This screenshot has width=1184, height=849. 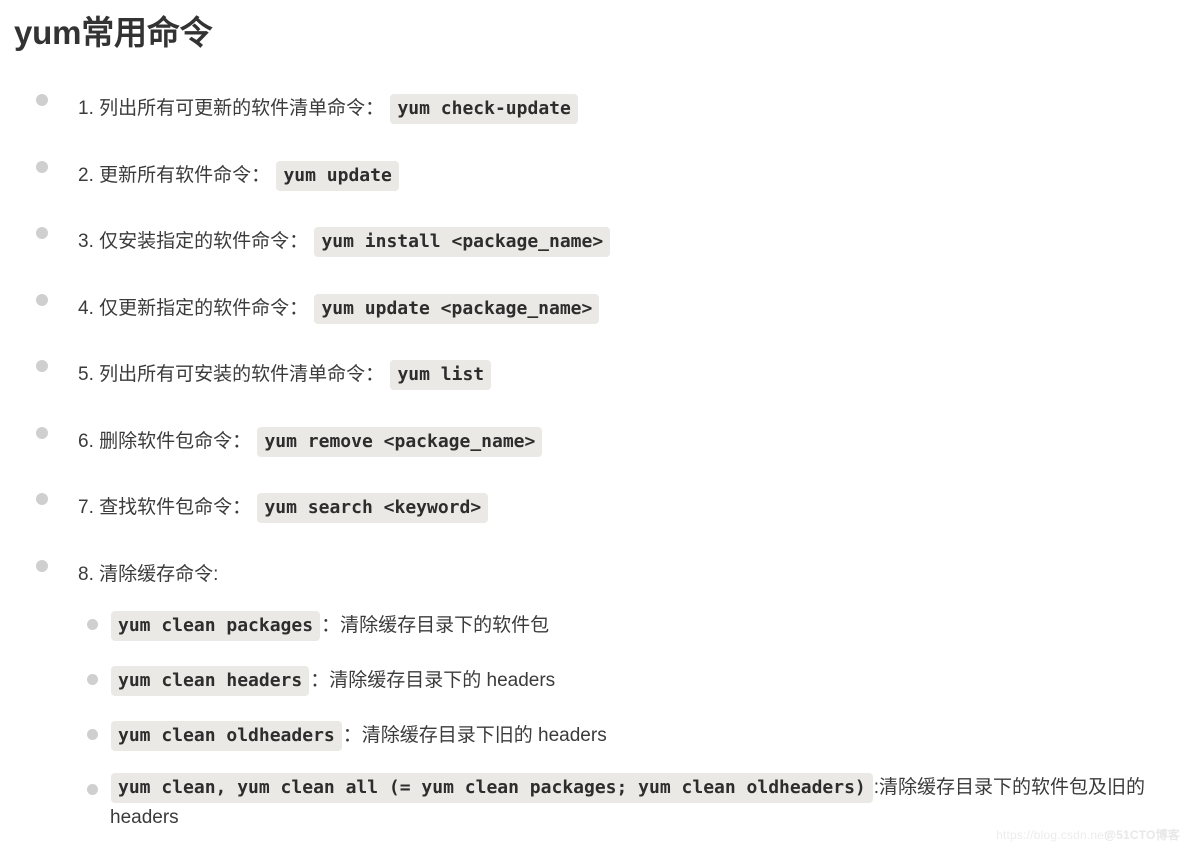 I want to click on list-item-content: yum clean headers ：清除缓存目录下的 headers, so click(x=332, y=681).